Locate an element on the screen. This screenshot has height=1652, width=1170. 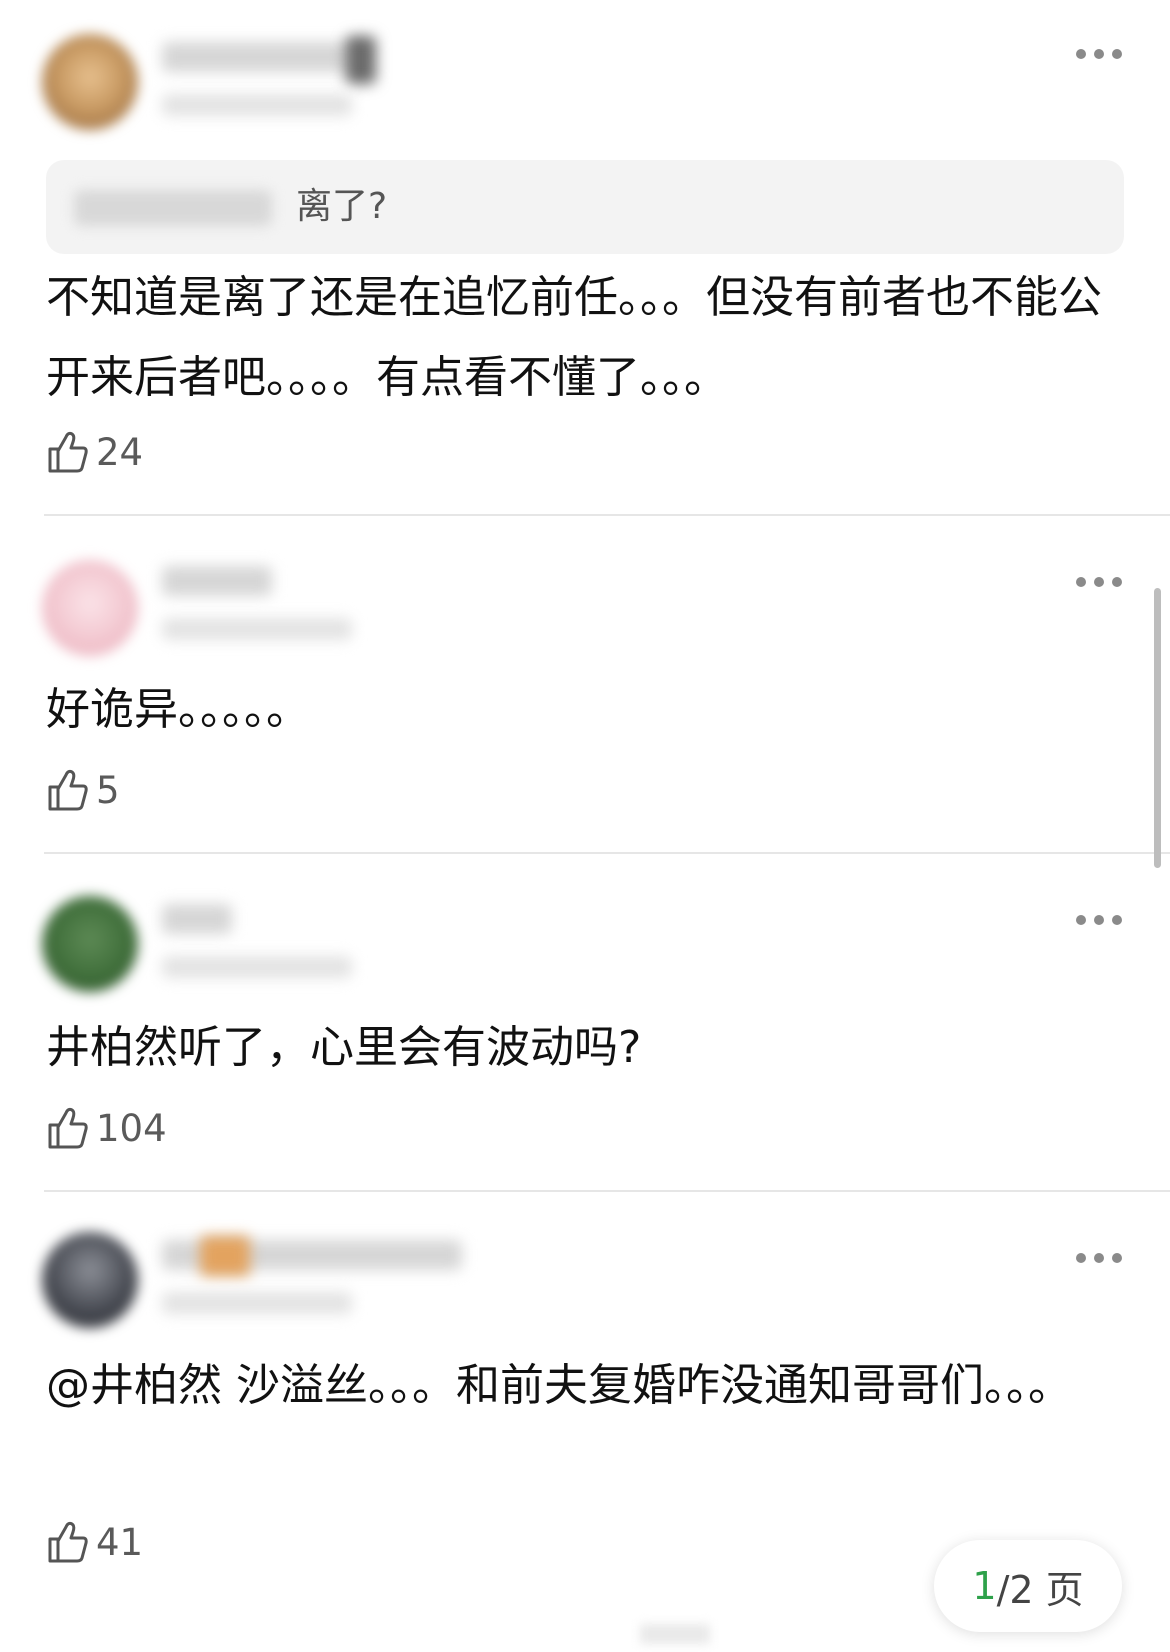
like-button: 104 is located at coordinates (106, 1128).